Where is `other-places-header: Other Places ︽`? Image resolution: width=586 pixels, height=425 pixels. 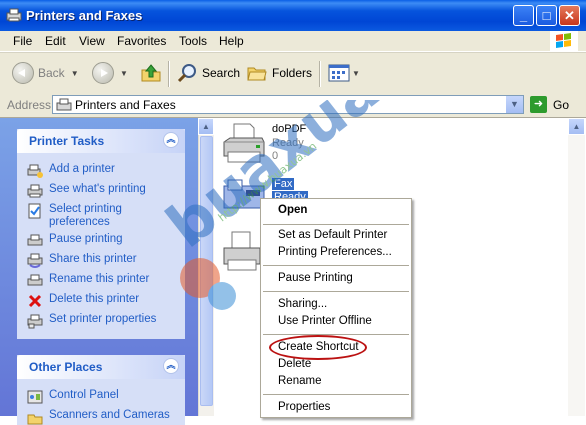
other-places-header: Other Places ︽ is located at coordinates (101, 367).